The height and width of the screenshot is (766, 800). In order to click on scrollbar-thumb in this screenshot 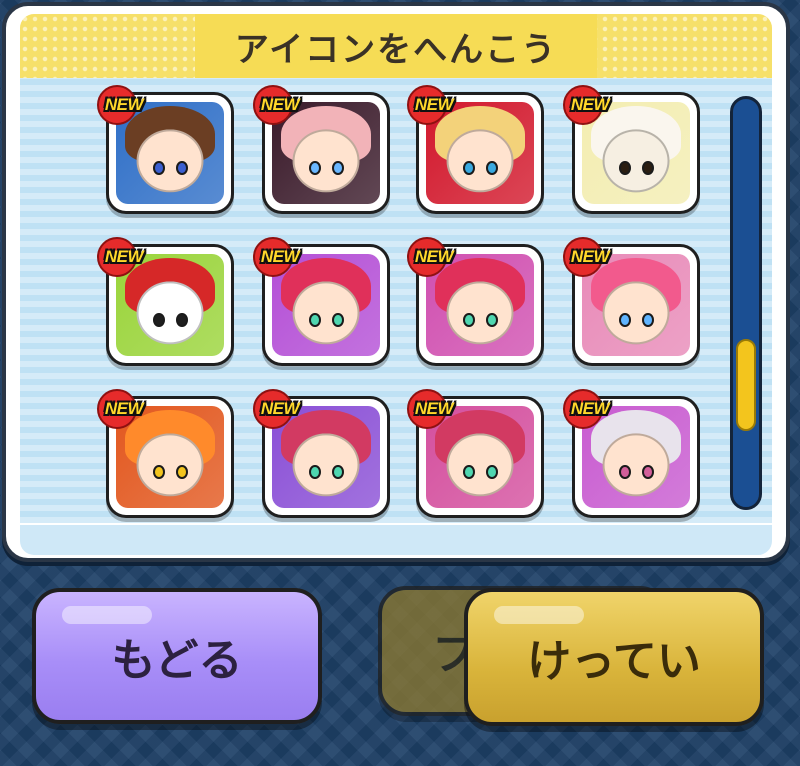, I will do `click(746, 385)`.